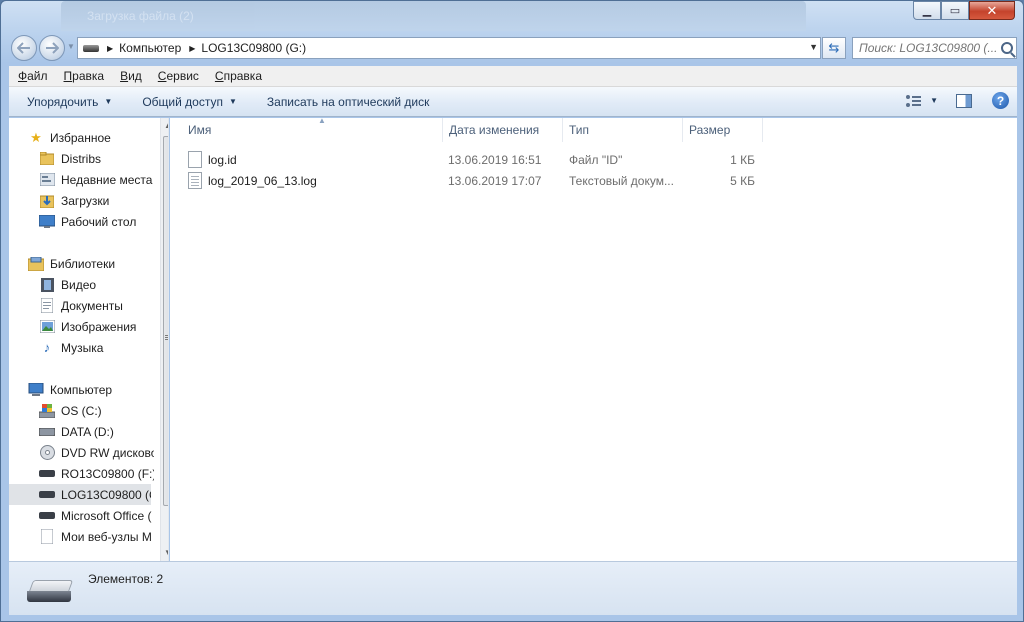 This screenshot has height=622, width=1024. What do you see at coordinates (80, 494) in the screenshot?
I see `nav-item-drive-g: LOG13C09800 (G:` at bounding box center [80, 494].